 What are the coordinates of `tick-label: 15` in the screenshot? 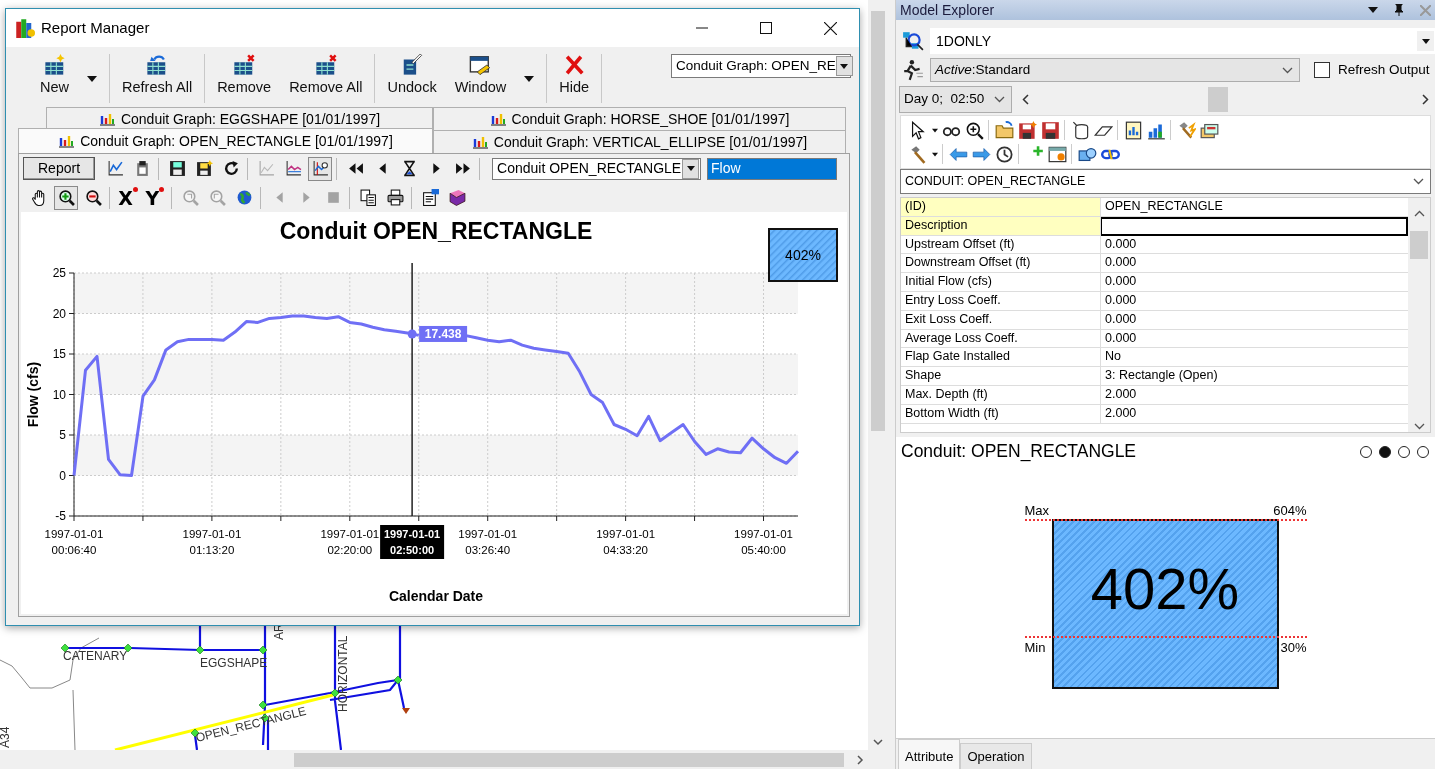 It's located at (59, 354).